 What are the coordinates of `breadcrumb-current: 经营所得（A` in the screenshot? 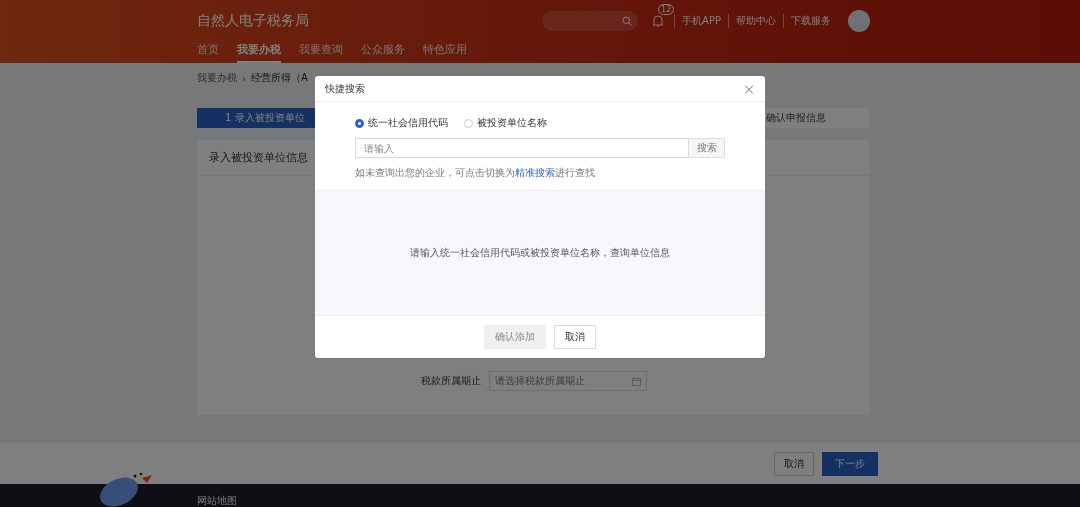 It's located at (279, 78).